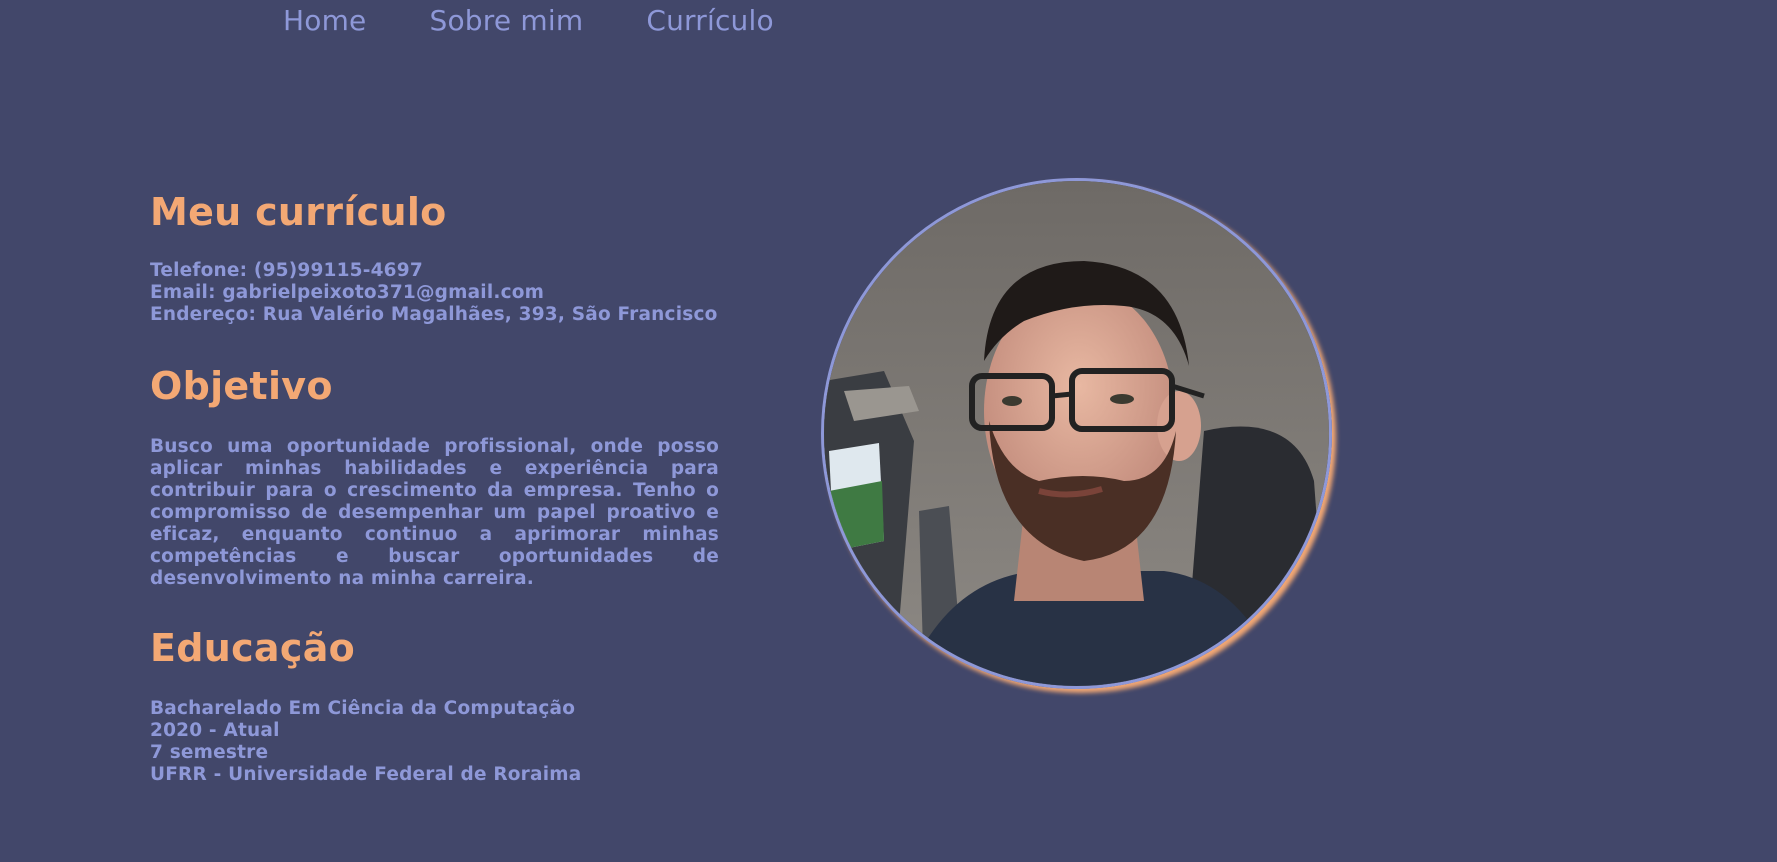  Describe the element at coordinates (325, 21) in the screenshot. I see `nav-home-link: Home` at that location.